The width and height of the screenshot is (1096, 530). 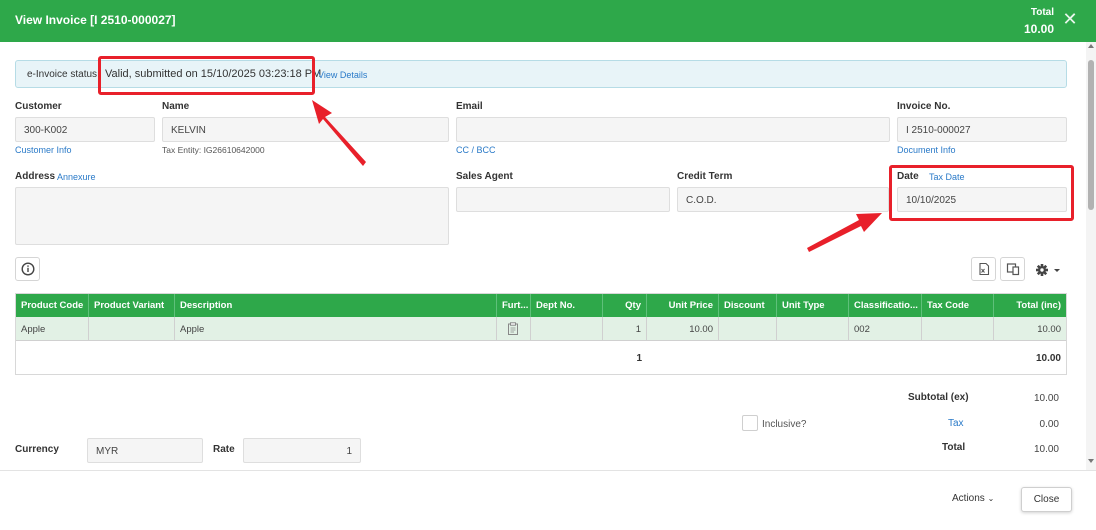 I want to click on column-header: Product Variant, so click(x=132, y=305).